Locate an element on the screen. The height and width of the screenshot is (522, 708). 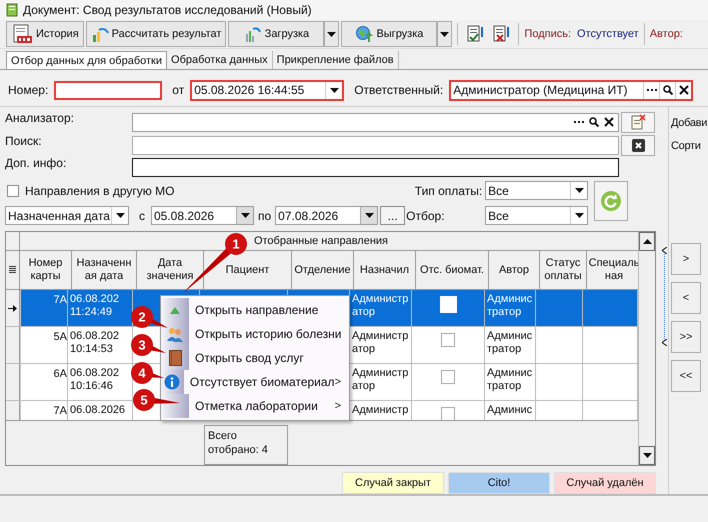
column-header: Назначенн ая дата is located at coordinates (104, 270).